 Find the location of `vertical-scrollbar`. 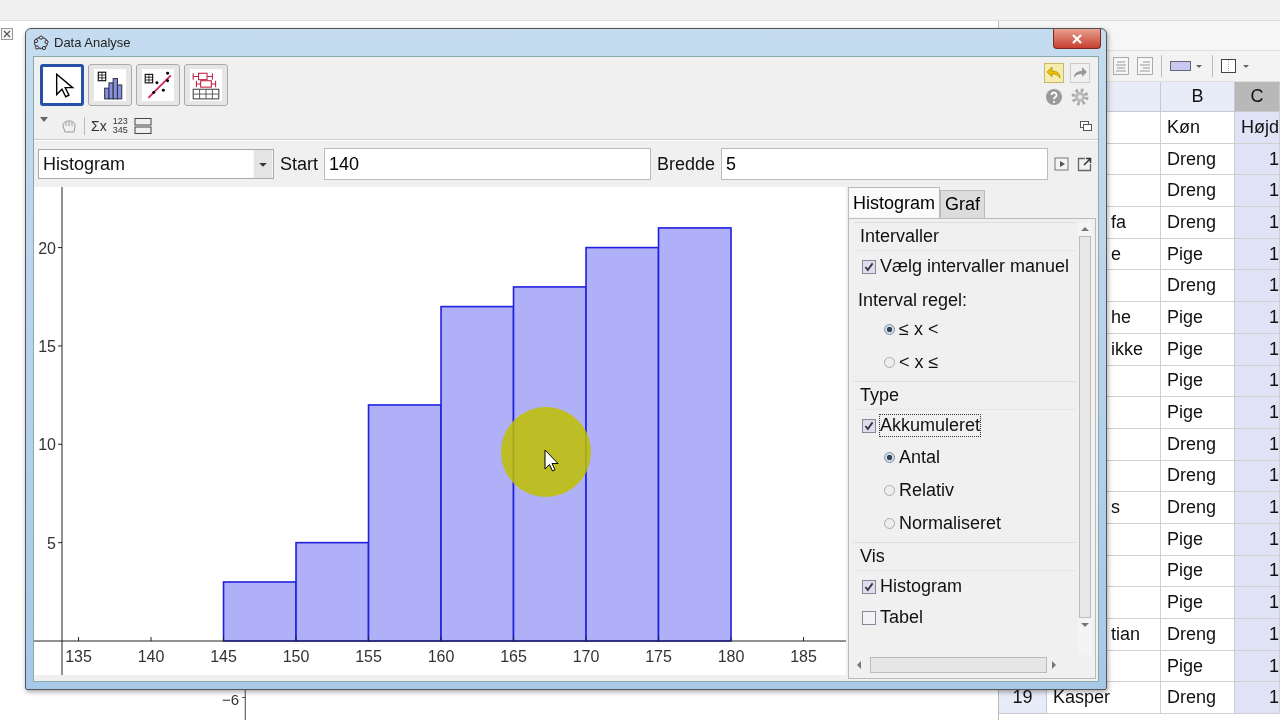

vertical-scrollbar is located at coordinates (1085, 438).